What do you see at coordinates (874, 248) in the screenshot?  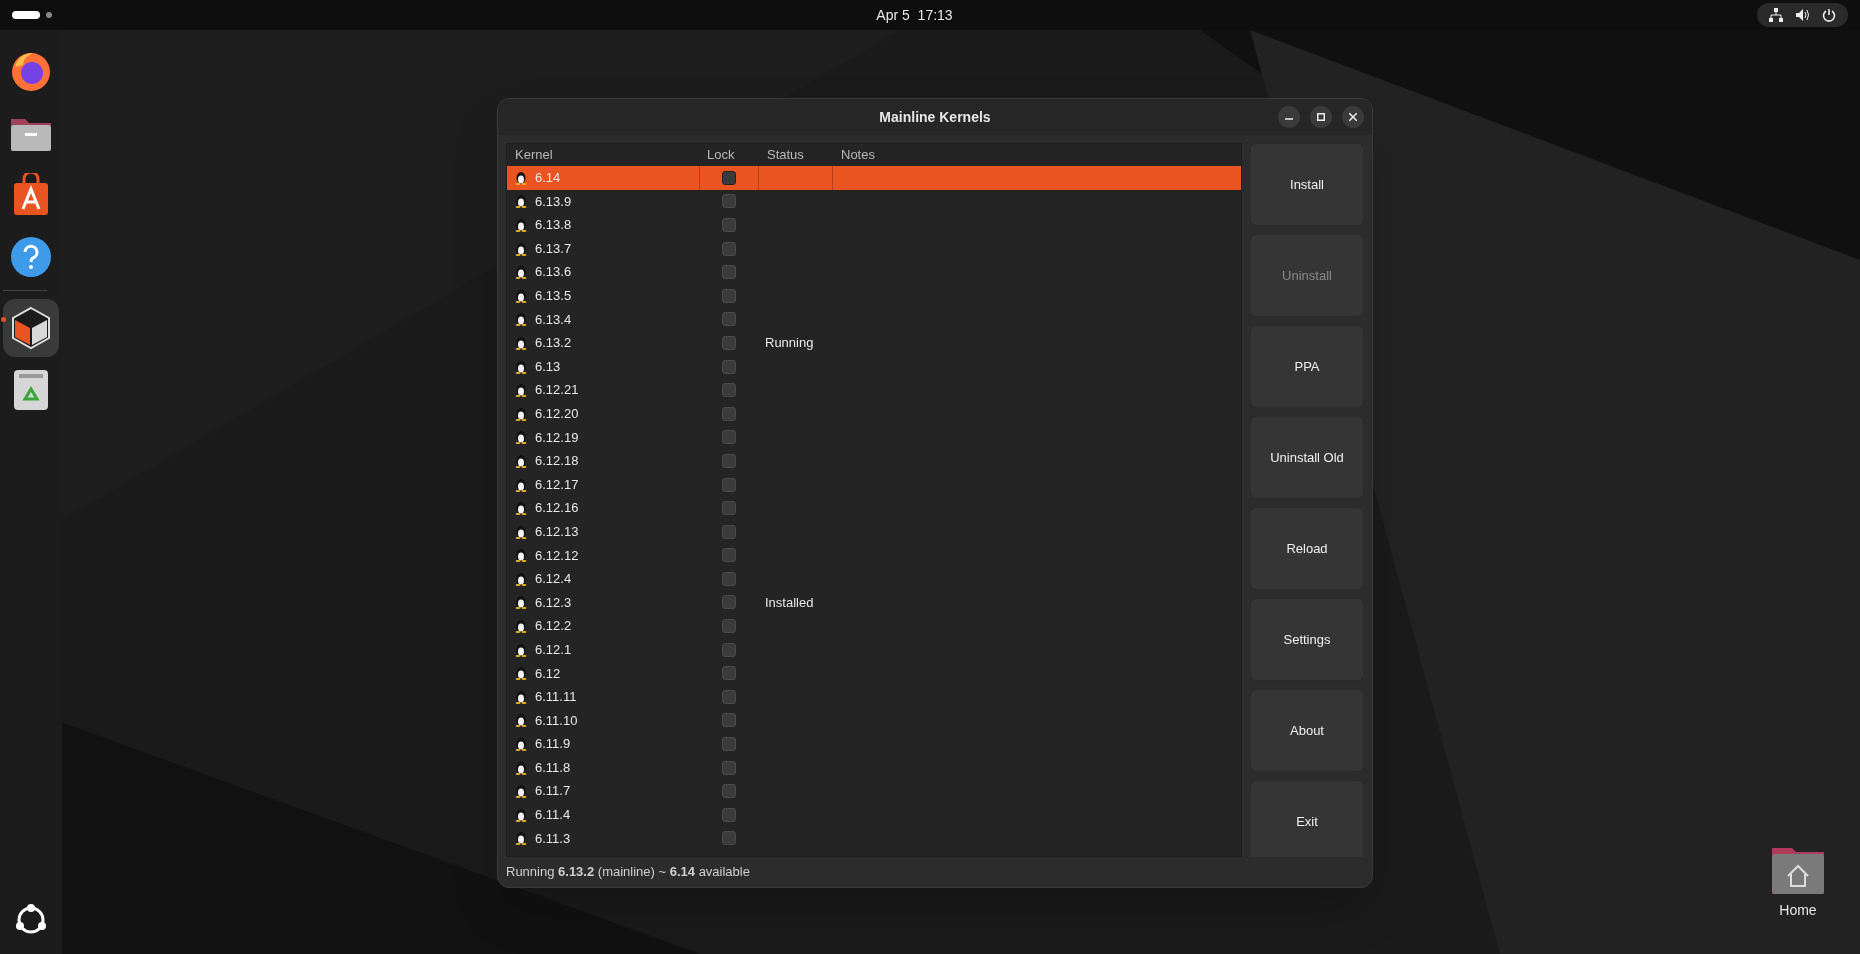 I see `kernel-row: 6.13.7` at bounding box center [874, 248].